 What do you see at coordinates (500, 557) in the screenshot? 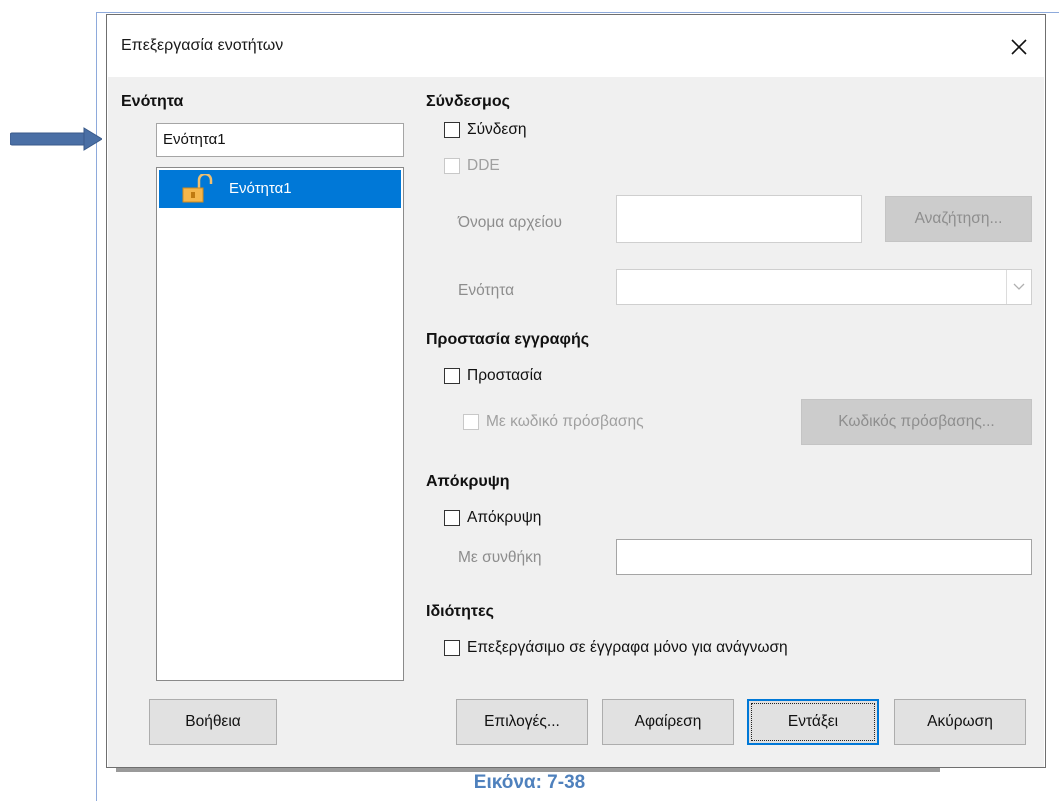
I see `condition-label: Με συνθήκη` at bounding box center [500, 557].